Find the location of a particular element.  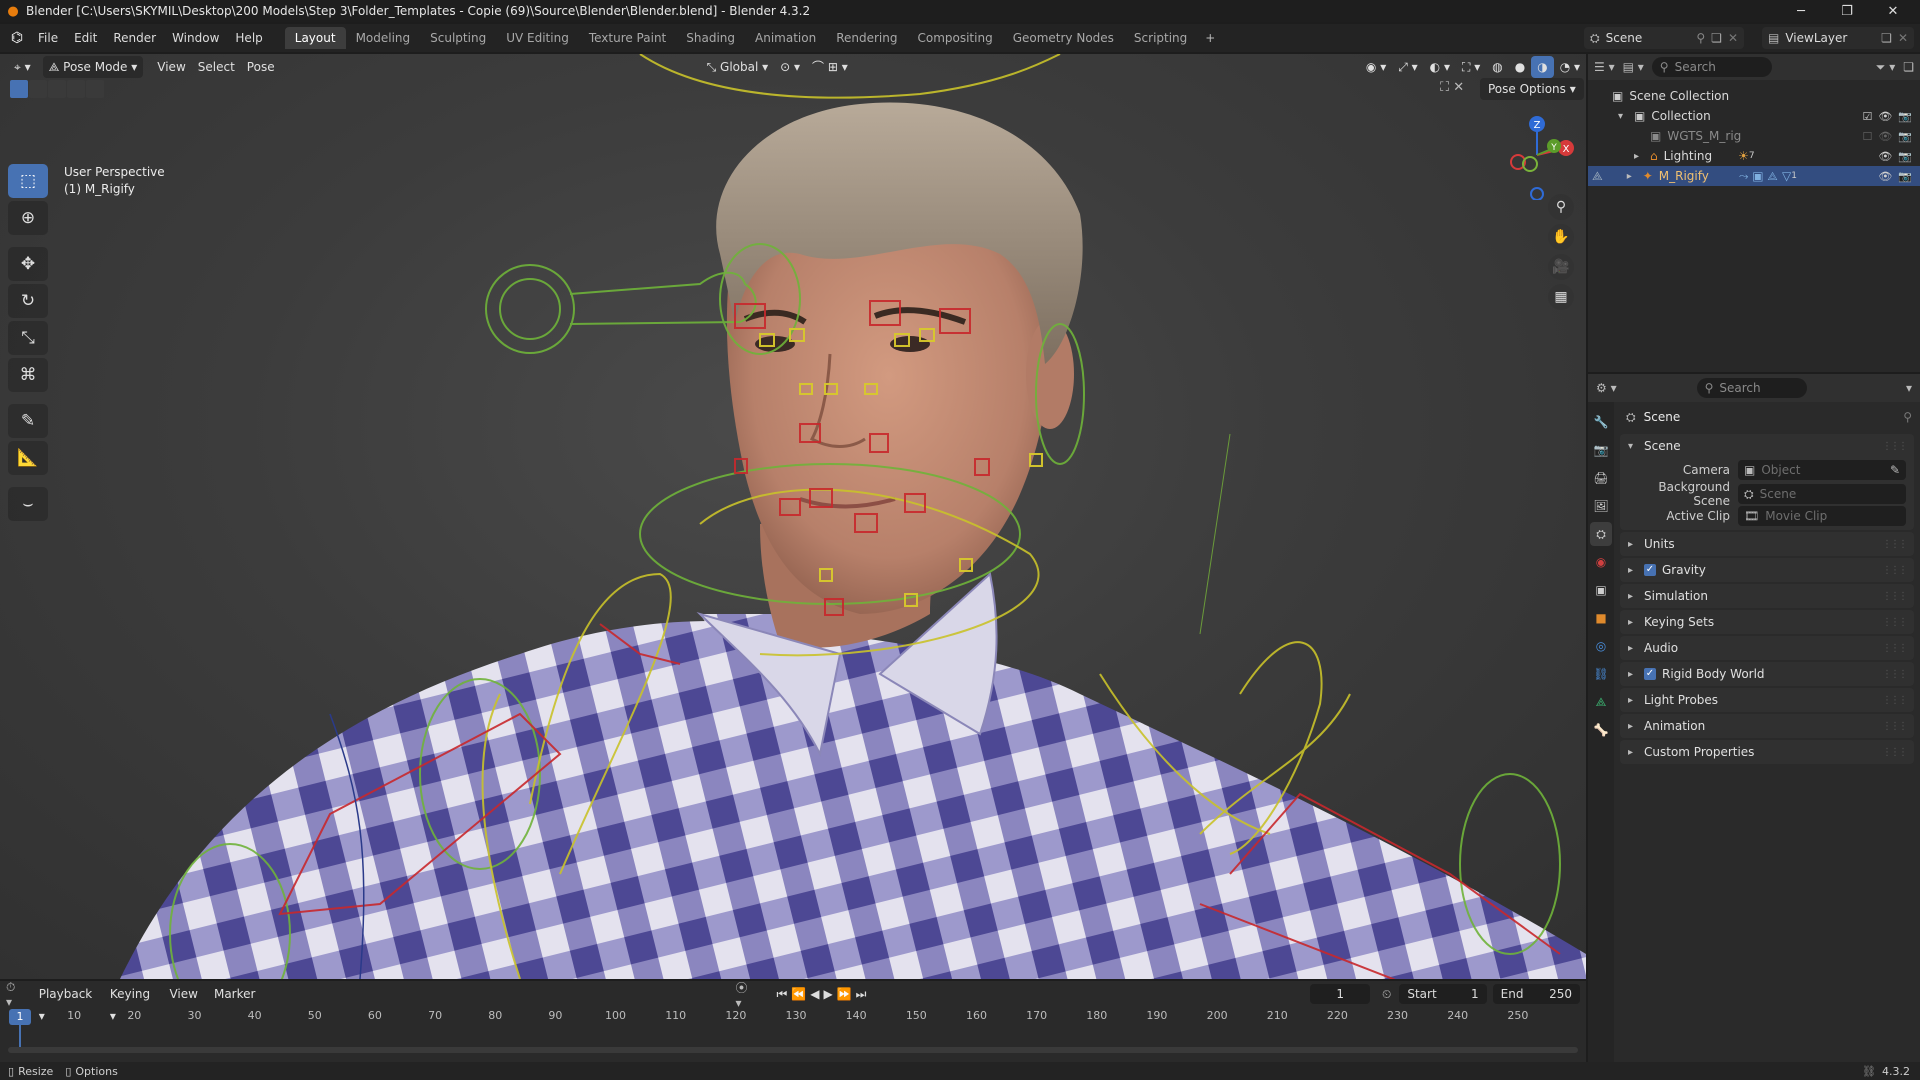

measure-tool-icon: 📐 is located at coordinates (28, 458).